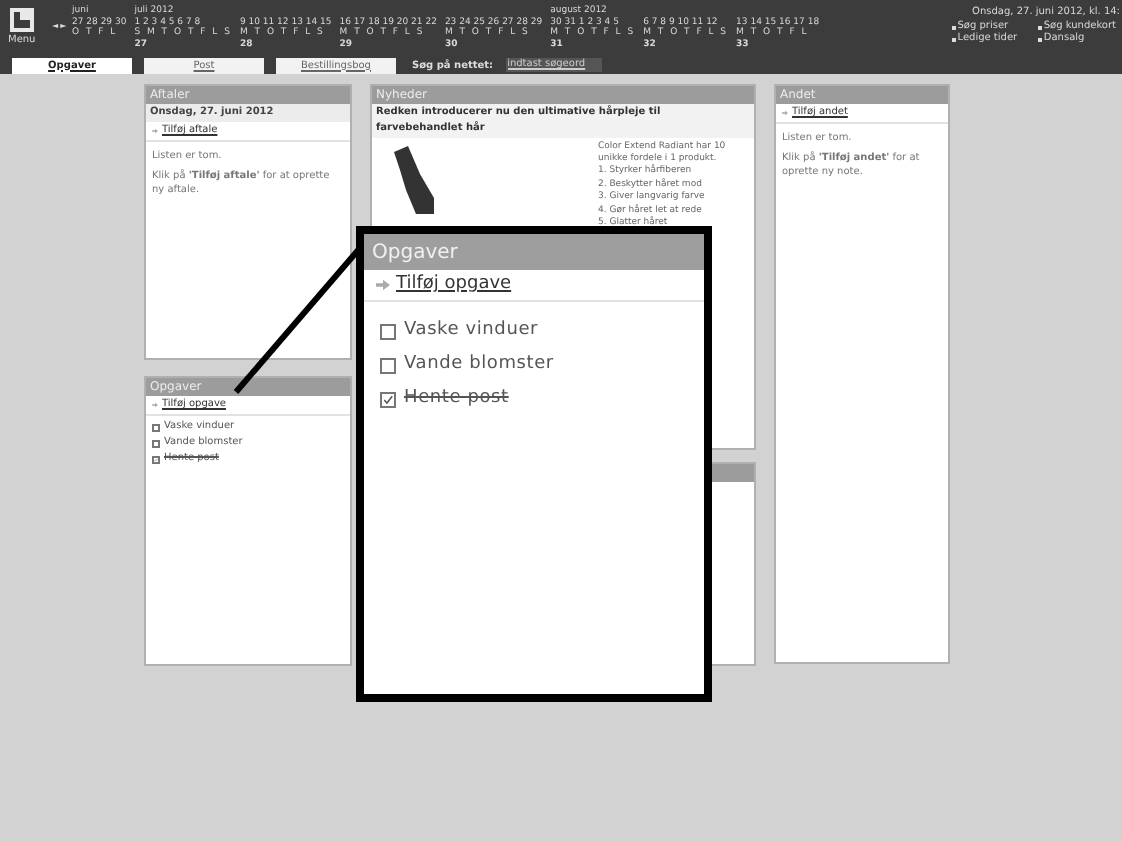  What do you see at coordinates (456, 399) in the screenshot?
I see `task-label: Hente post` at bounding box center [456, 399].